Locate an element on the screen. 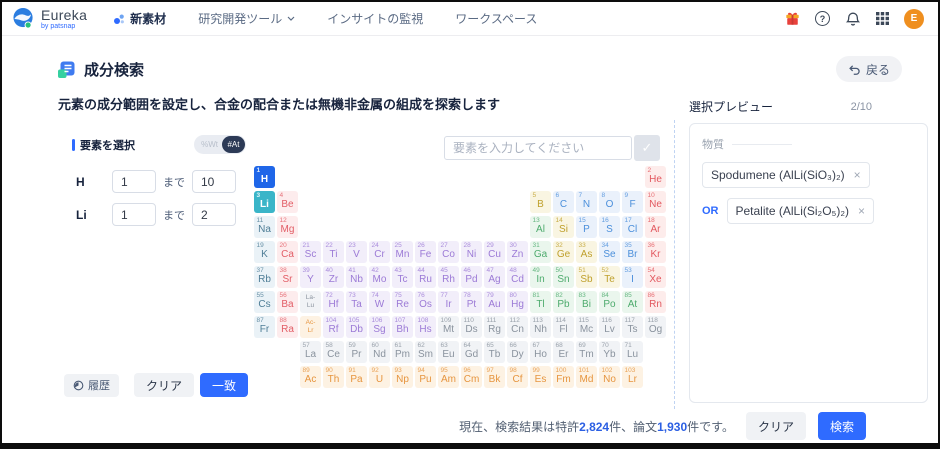 The width and height of the screenshot is (940, 449). element-cell-p: 15 P is located at coordinates (586, 227).